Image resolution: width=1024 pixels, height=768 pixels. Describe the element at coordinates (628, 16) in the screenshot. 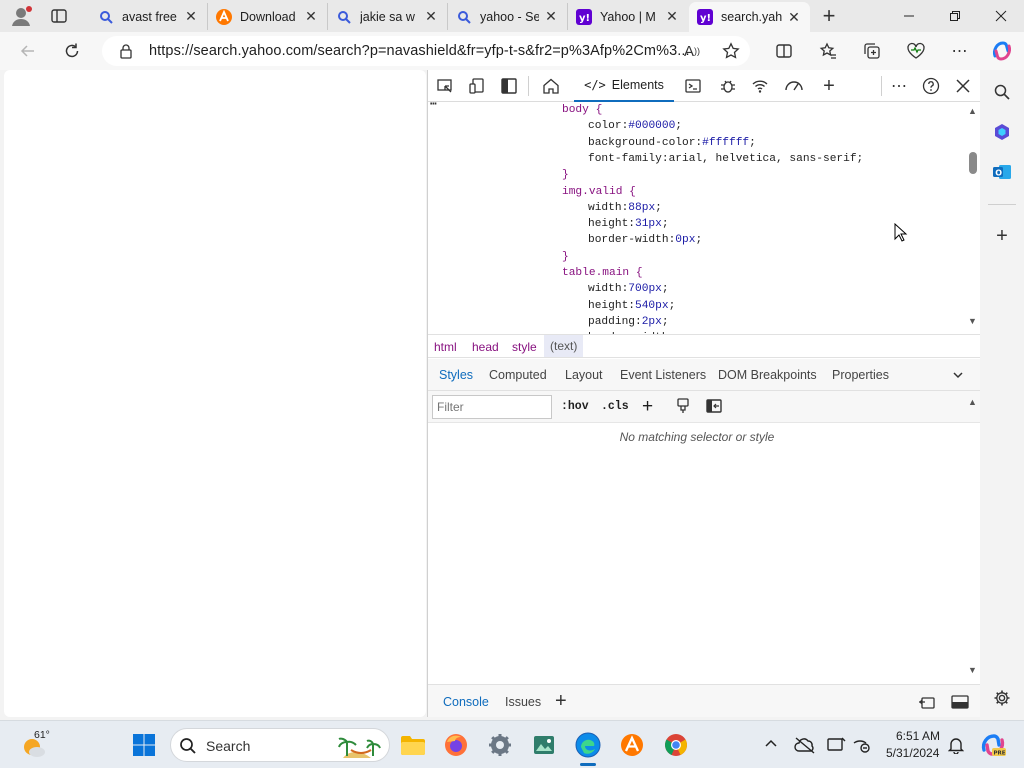

I see `tab-yahoo-mail: y! Yahoo | M ✕` at that location.